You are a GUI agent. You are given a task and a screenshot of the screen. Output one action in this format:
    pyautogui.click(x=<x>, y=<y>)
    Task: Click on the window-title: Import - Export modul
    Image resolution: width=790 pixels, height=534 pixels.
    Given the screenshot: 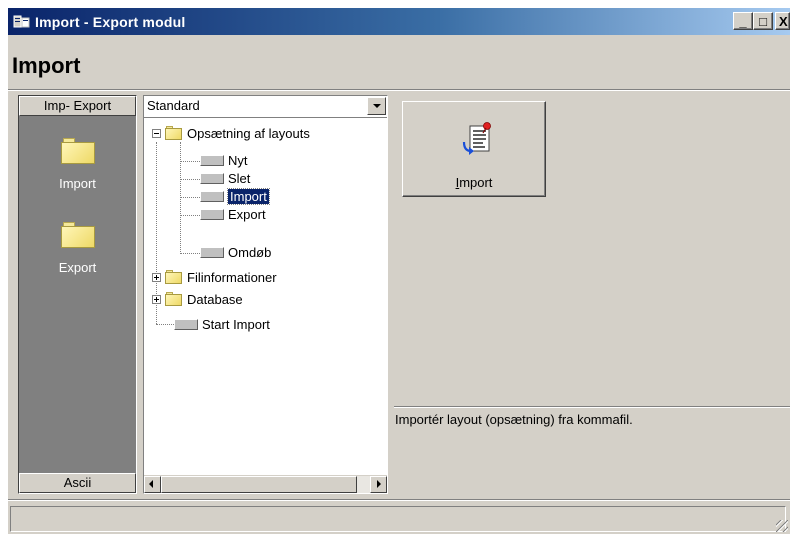 What is the action you would take?
    pyautogui.click(x=110, y=21)
    